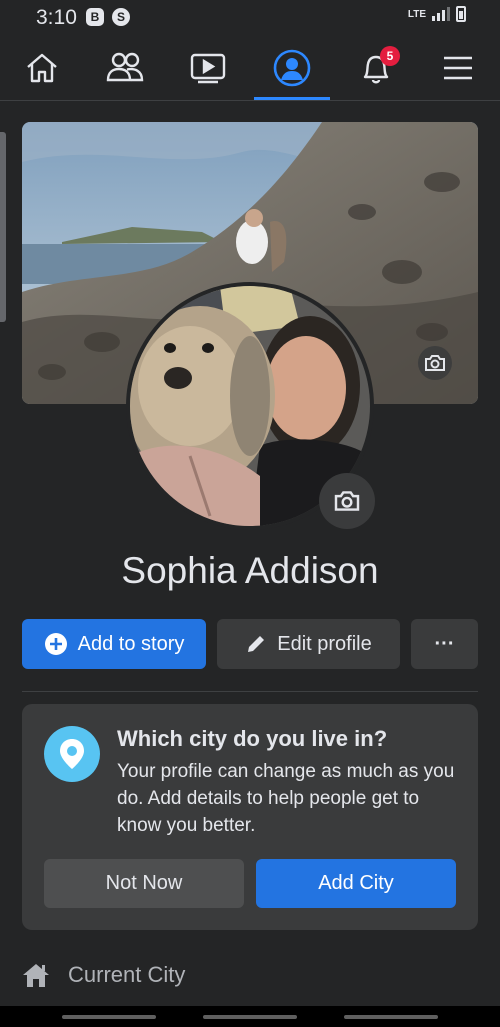  What do you see at coordinates (252, 738) in the screenshot?
I see `card-title: Which city do you live in?` at bounding box center [252, 738].